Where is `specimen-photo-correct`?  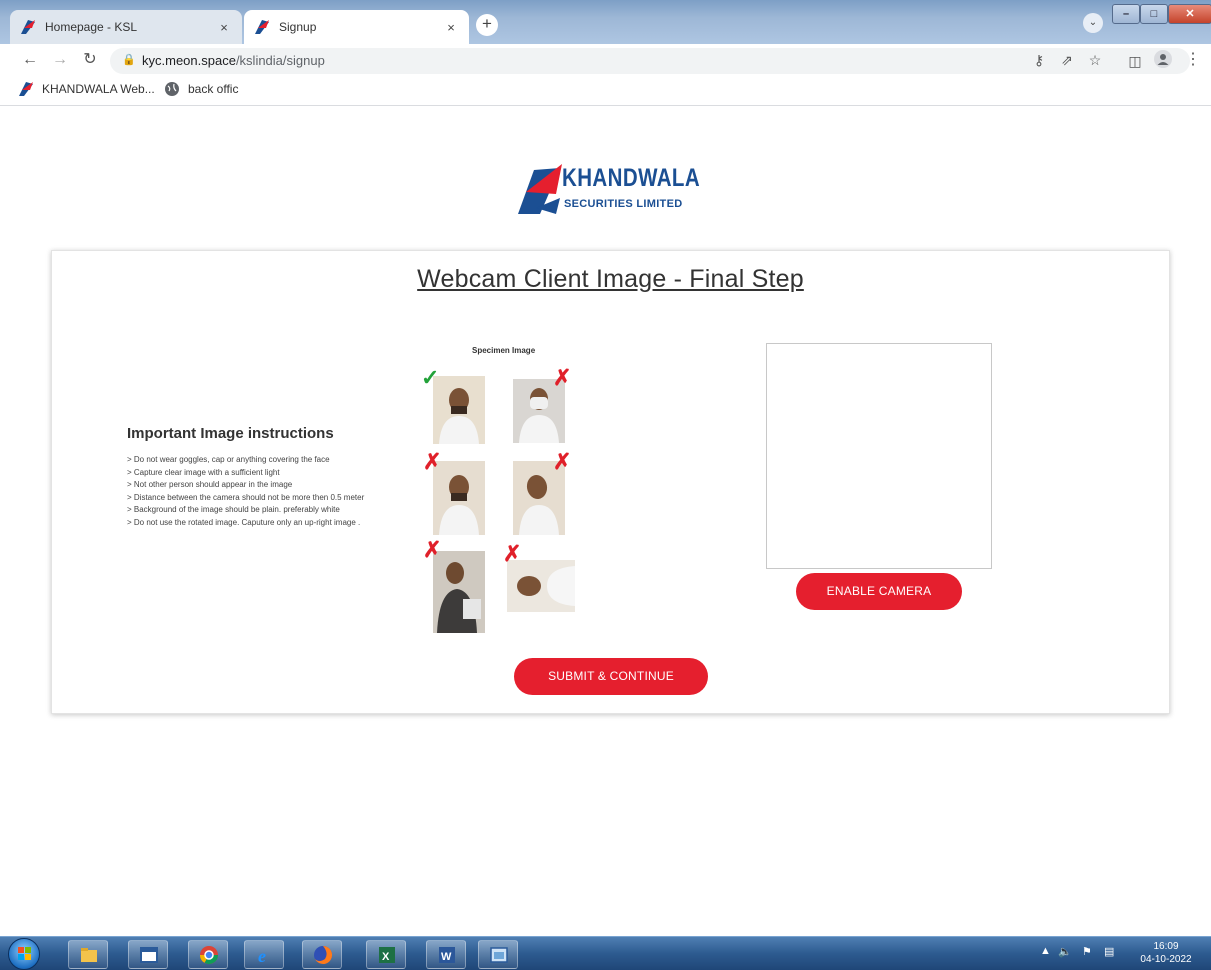 specimen-photo-correct is located at coordinates (459, 410).